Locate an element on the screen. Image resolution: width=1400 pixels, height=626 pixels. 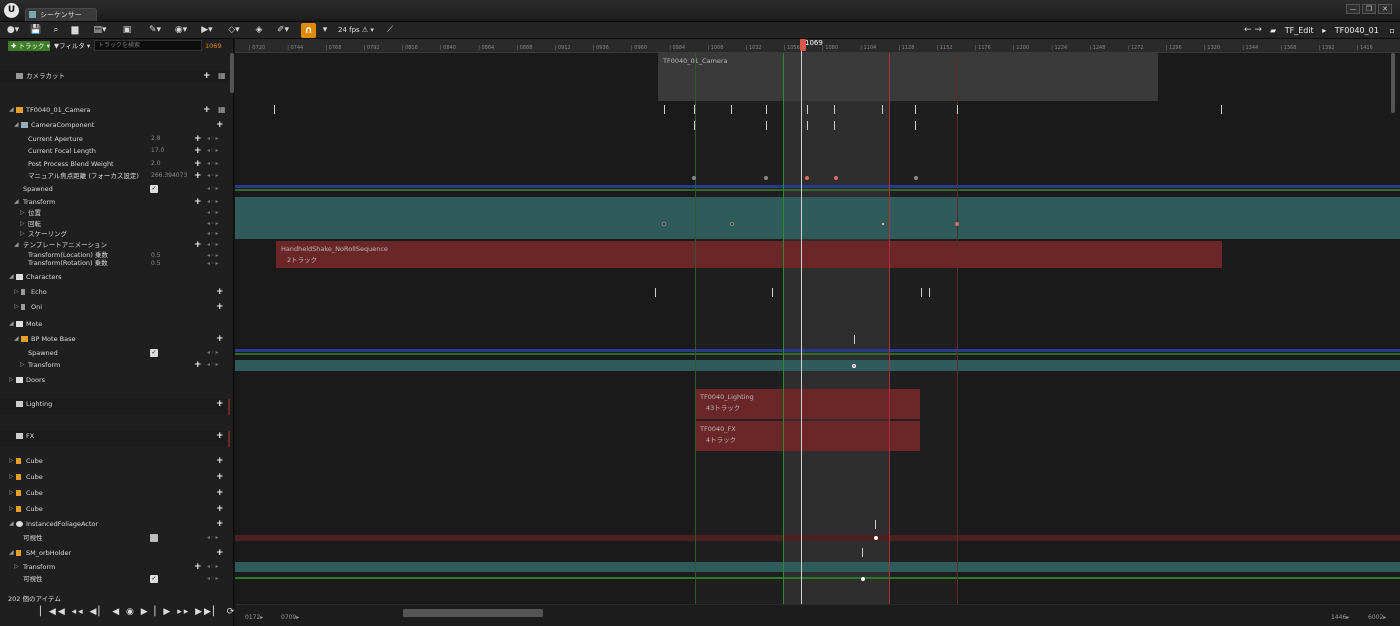
shake-section: HandheldShake_NoRollSequence 2トラック is located at coordinates (749, 254).